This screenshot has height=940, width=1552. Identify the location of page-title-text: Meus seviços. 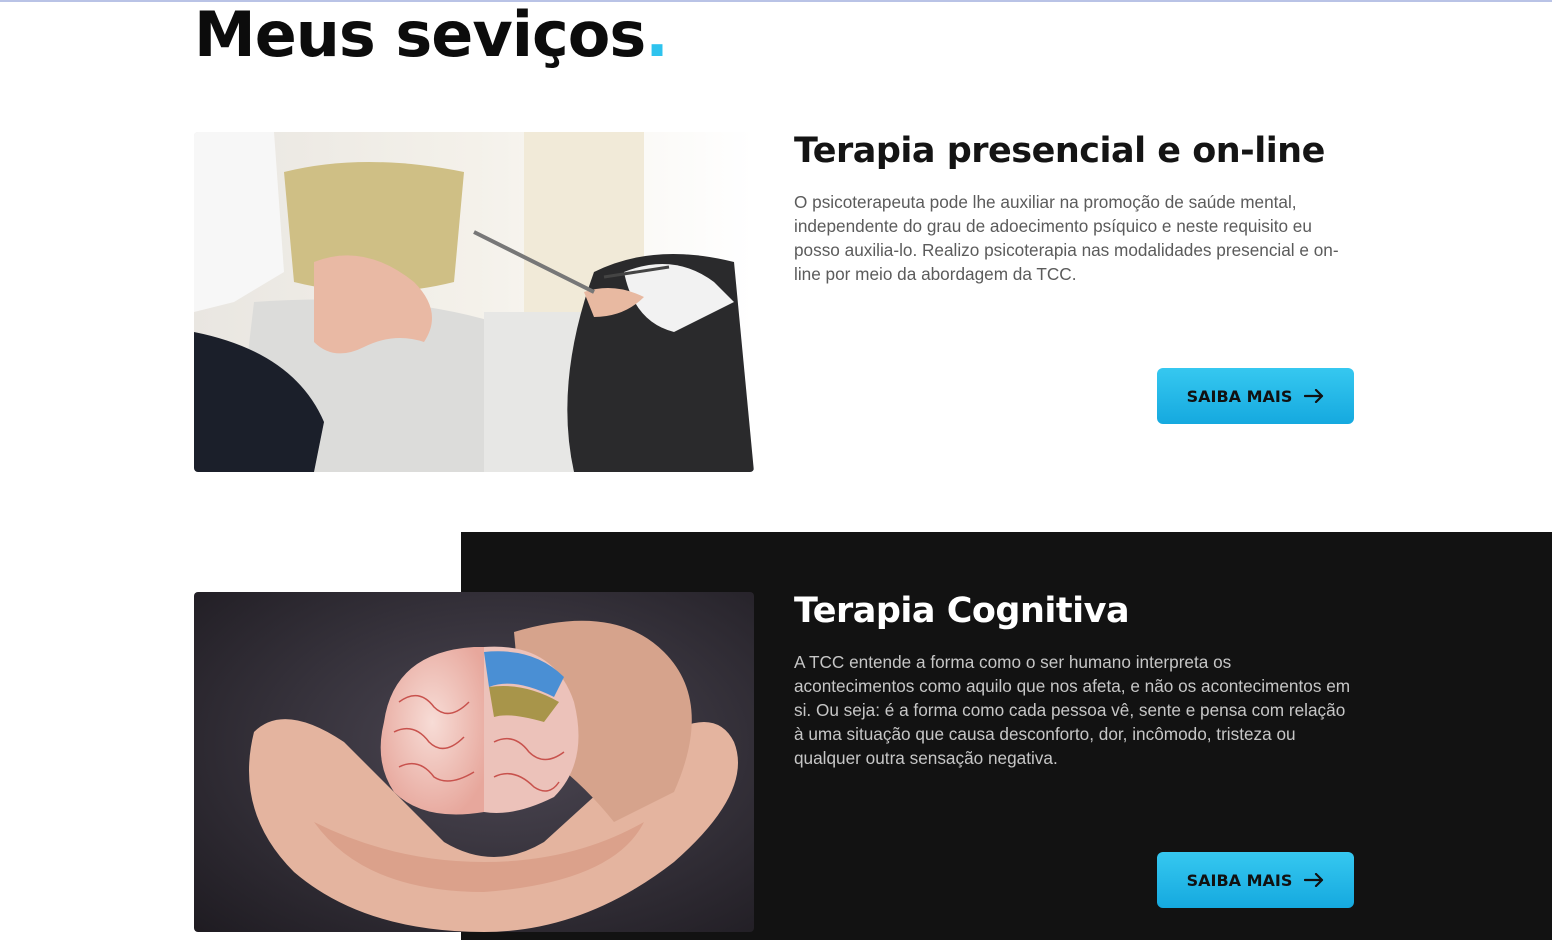
(420, 35).